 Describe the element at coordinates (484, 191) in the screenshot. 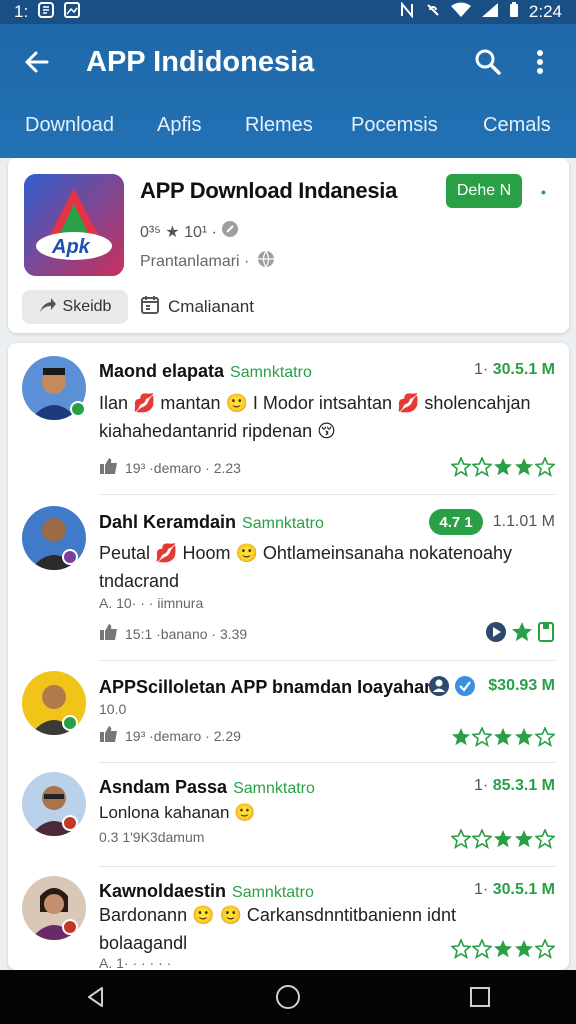

I see `install-button: Dehe N` at that location.